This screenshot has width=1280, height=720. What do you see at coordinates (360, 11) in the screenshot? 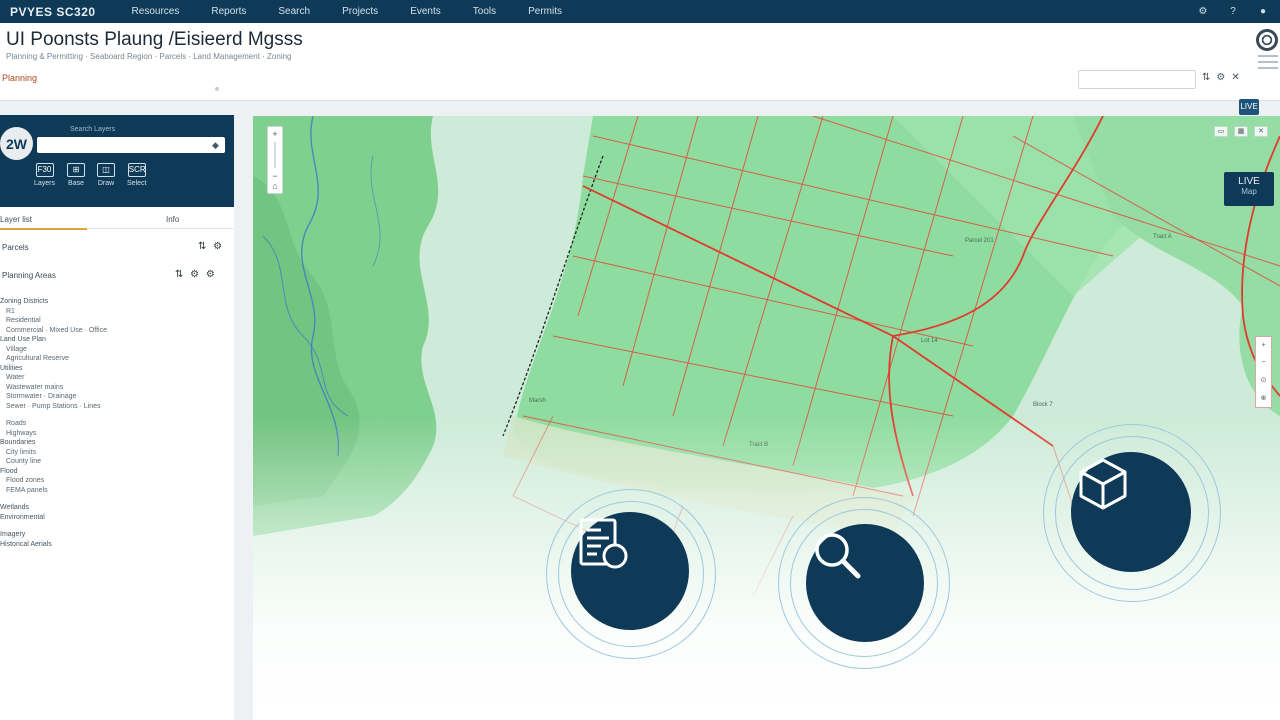
I see `nav-link-projects: Projects` at bounding box center [360, 11].